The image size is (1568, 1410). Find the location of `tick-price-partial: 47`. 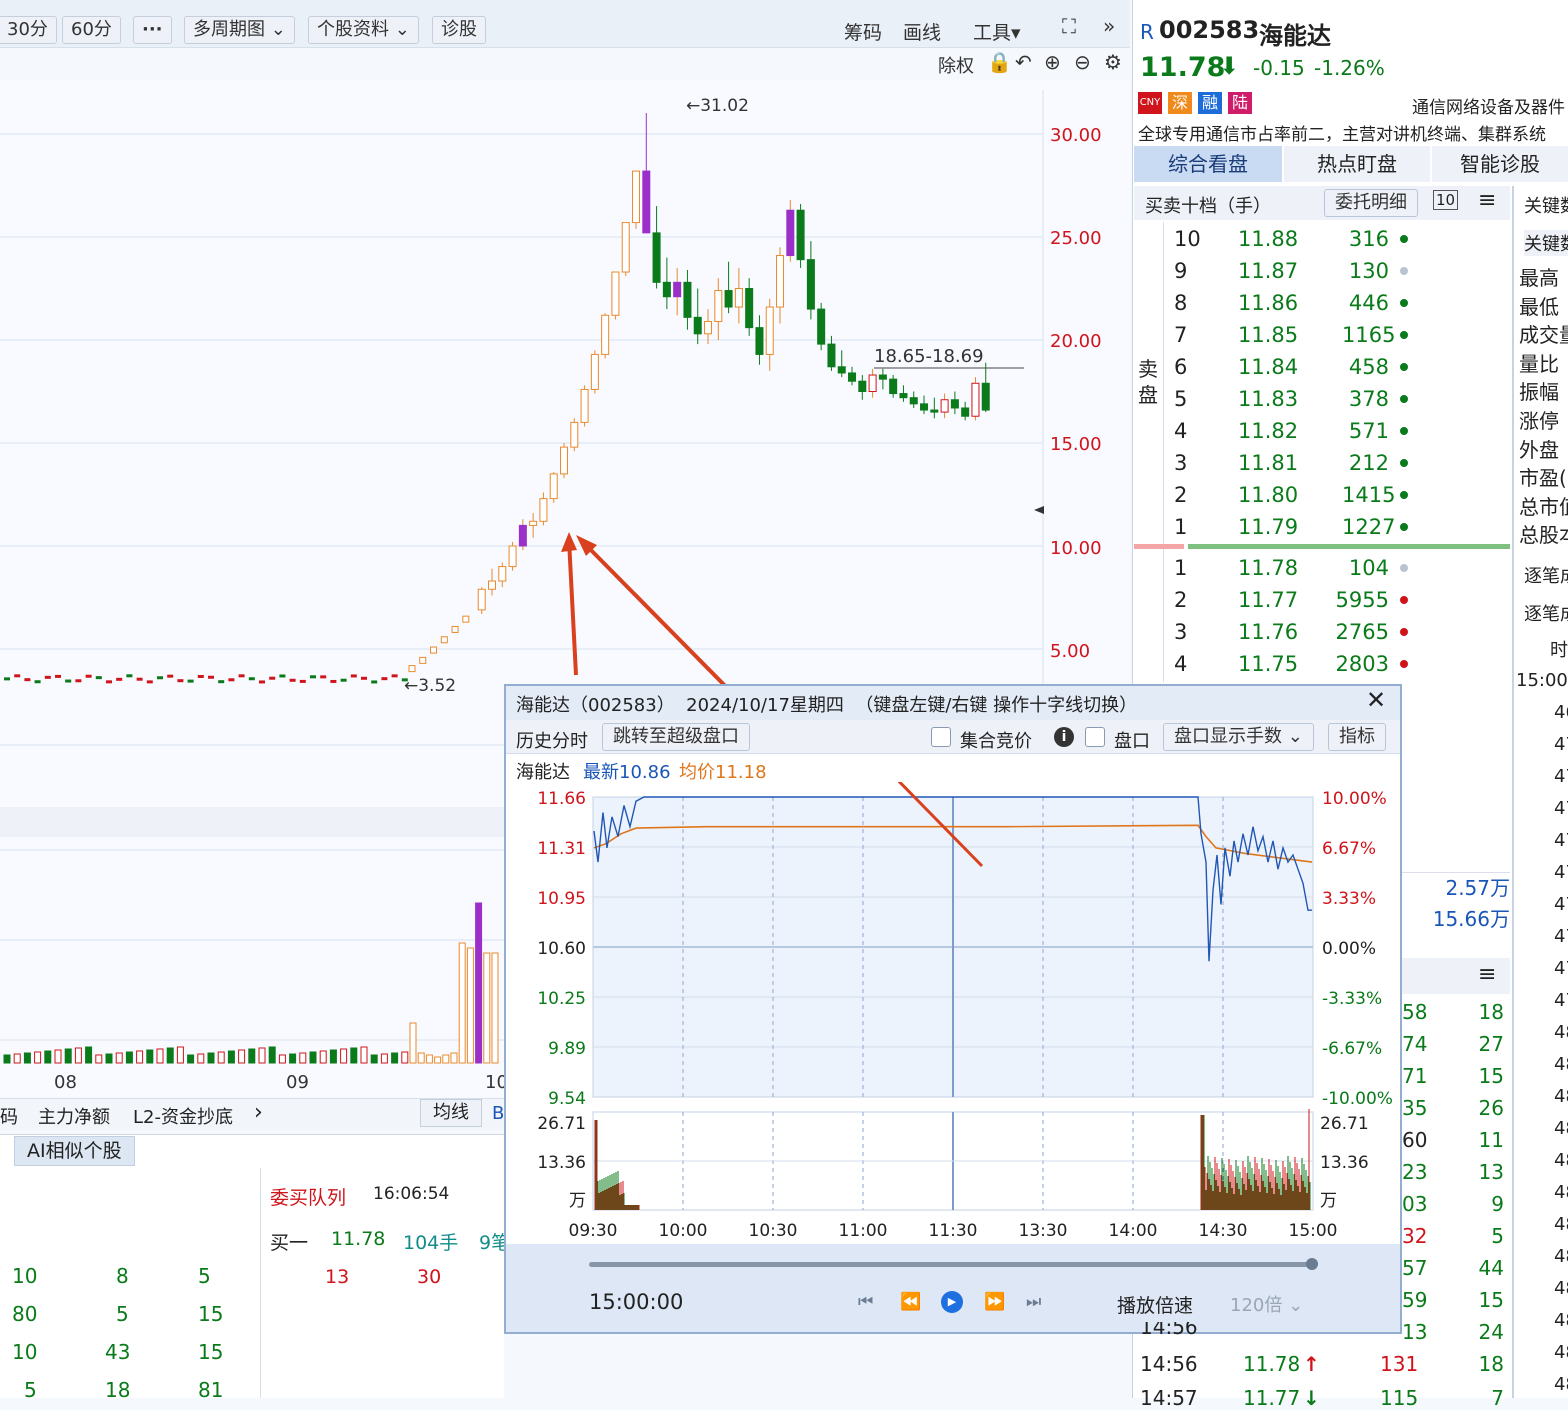

tick-price-partial: 47 is located at coordinates (1561, 744).